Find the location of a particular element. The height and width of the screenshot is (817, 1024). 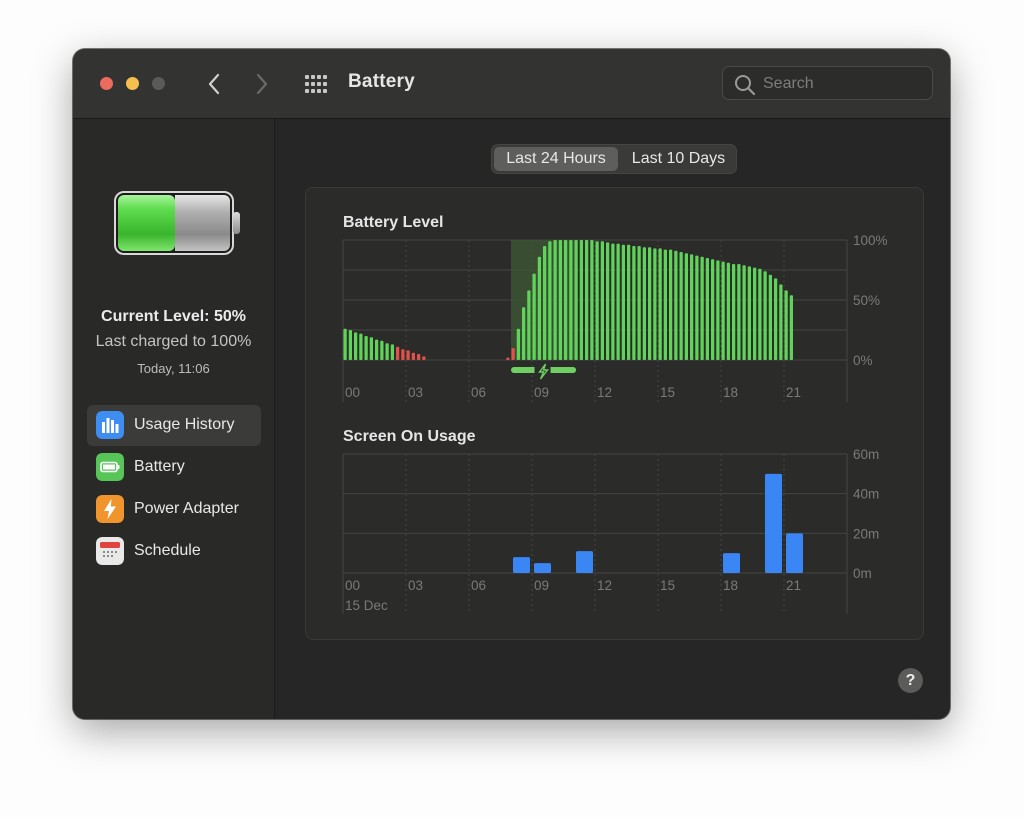

battery-icon is located at coordinates (110, 467).